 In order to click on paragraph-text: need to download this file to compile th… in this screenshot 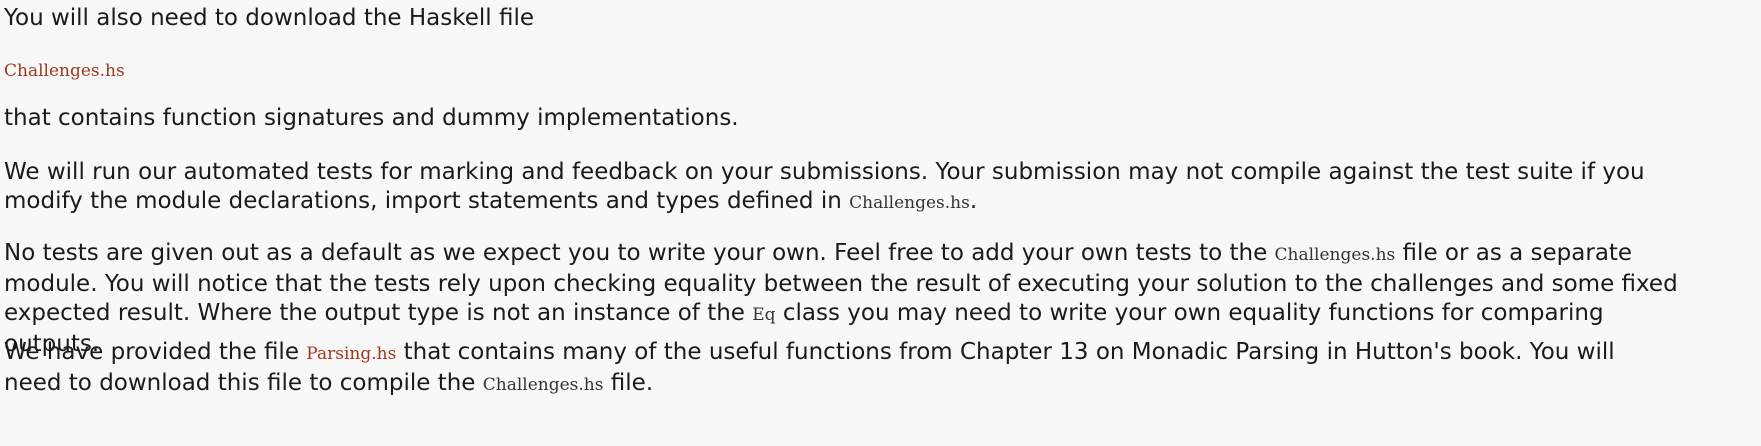, I will do `click(243, 383)`.